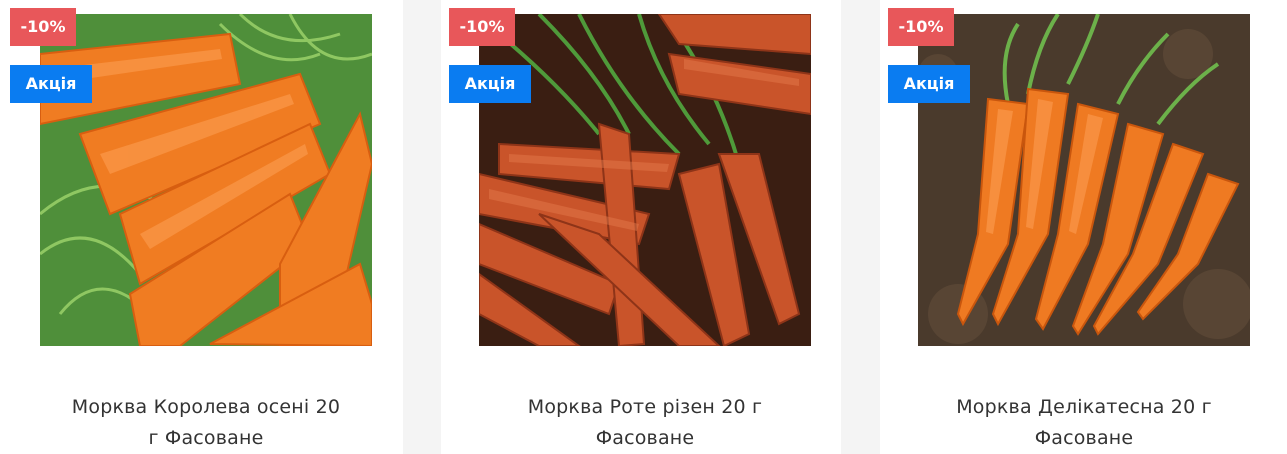 The width and height of the screenshot is (1287, 454). Describe the element at coordinates (645, 423) in the screenshot. I see `product-title: Морква Роте різен 20 г Фасоване` at that location.